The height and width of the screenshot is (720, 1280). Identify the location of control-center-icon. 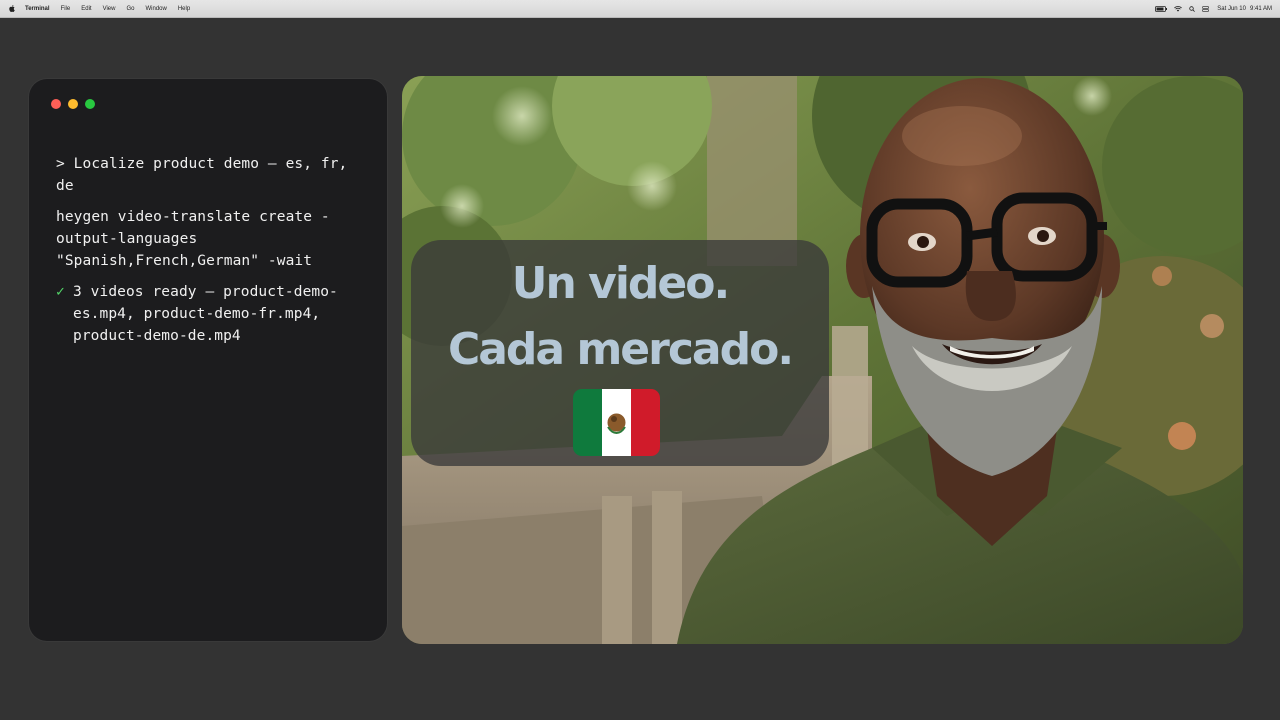
(1206, 8).